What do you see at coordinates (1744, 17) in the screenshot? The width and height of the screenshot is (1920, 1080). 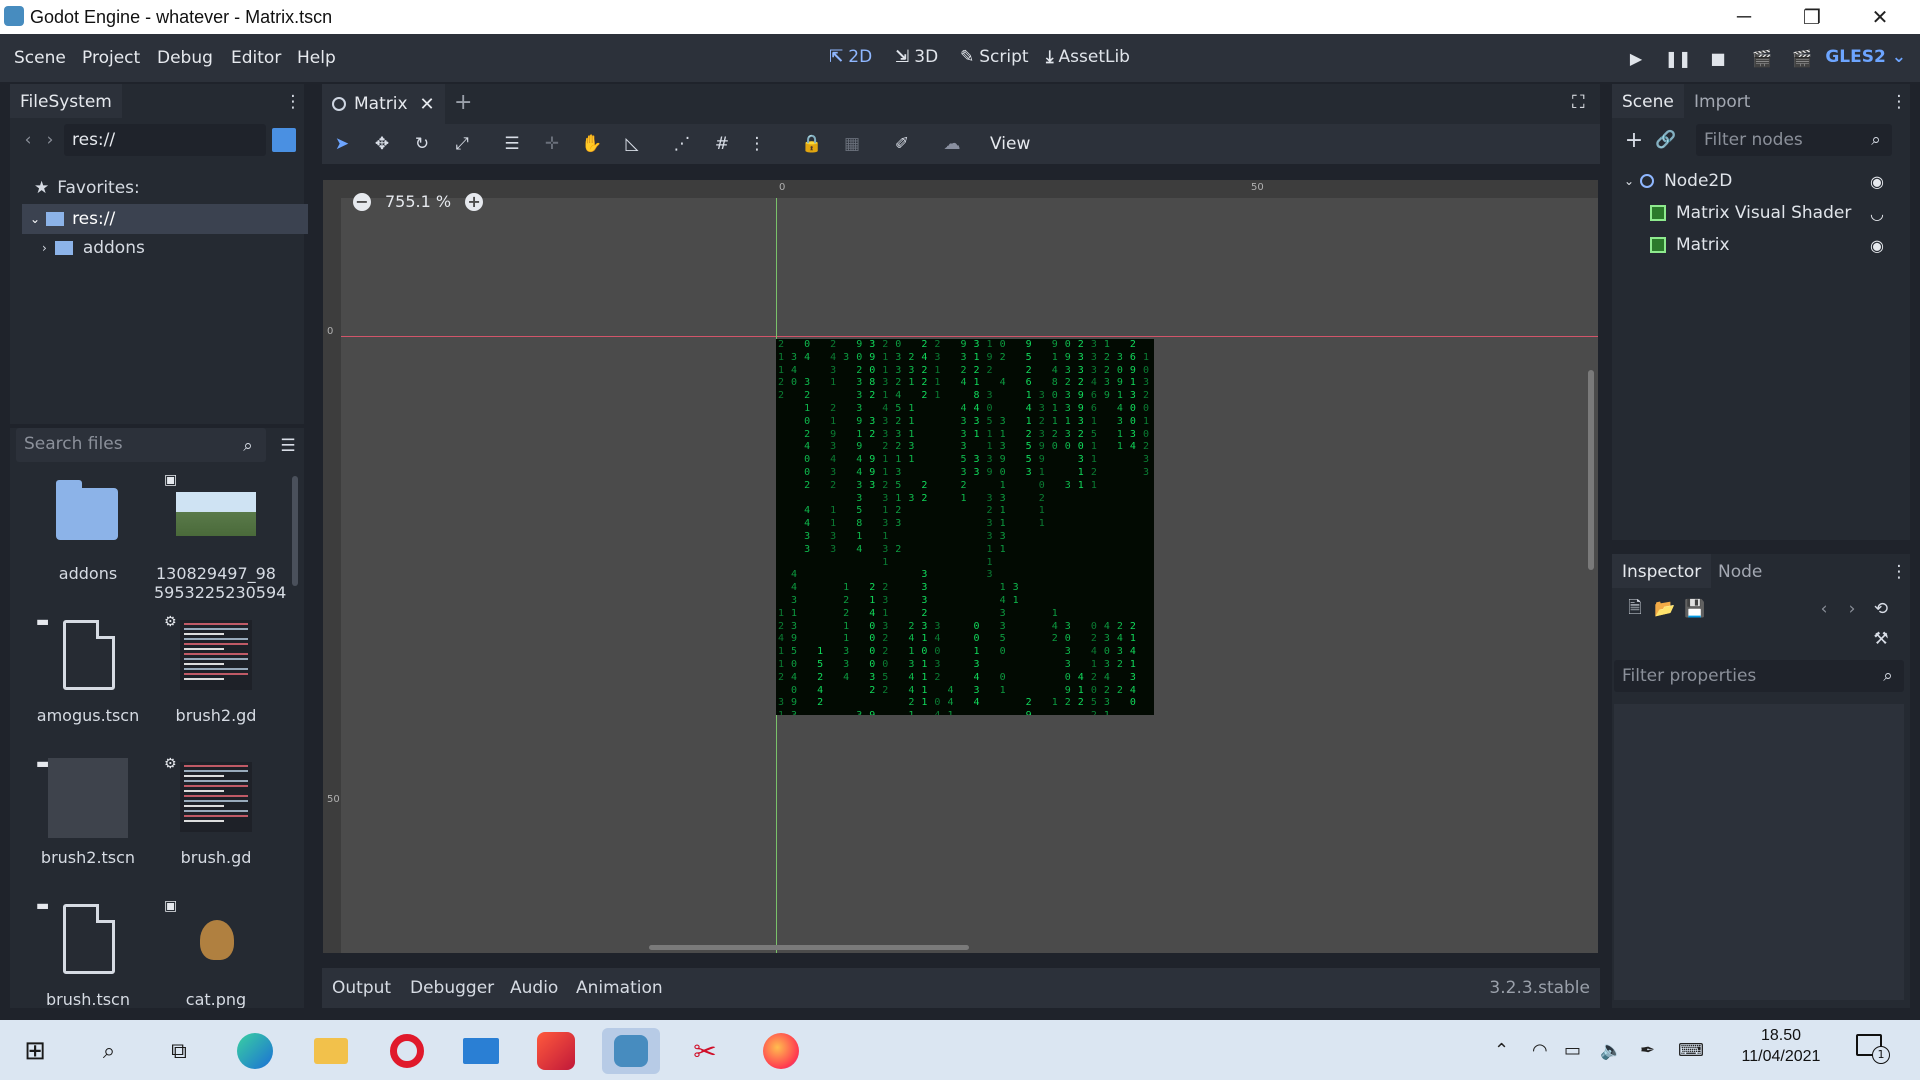 I see `minimize-button: ─` at bounding box center [1744, 17].